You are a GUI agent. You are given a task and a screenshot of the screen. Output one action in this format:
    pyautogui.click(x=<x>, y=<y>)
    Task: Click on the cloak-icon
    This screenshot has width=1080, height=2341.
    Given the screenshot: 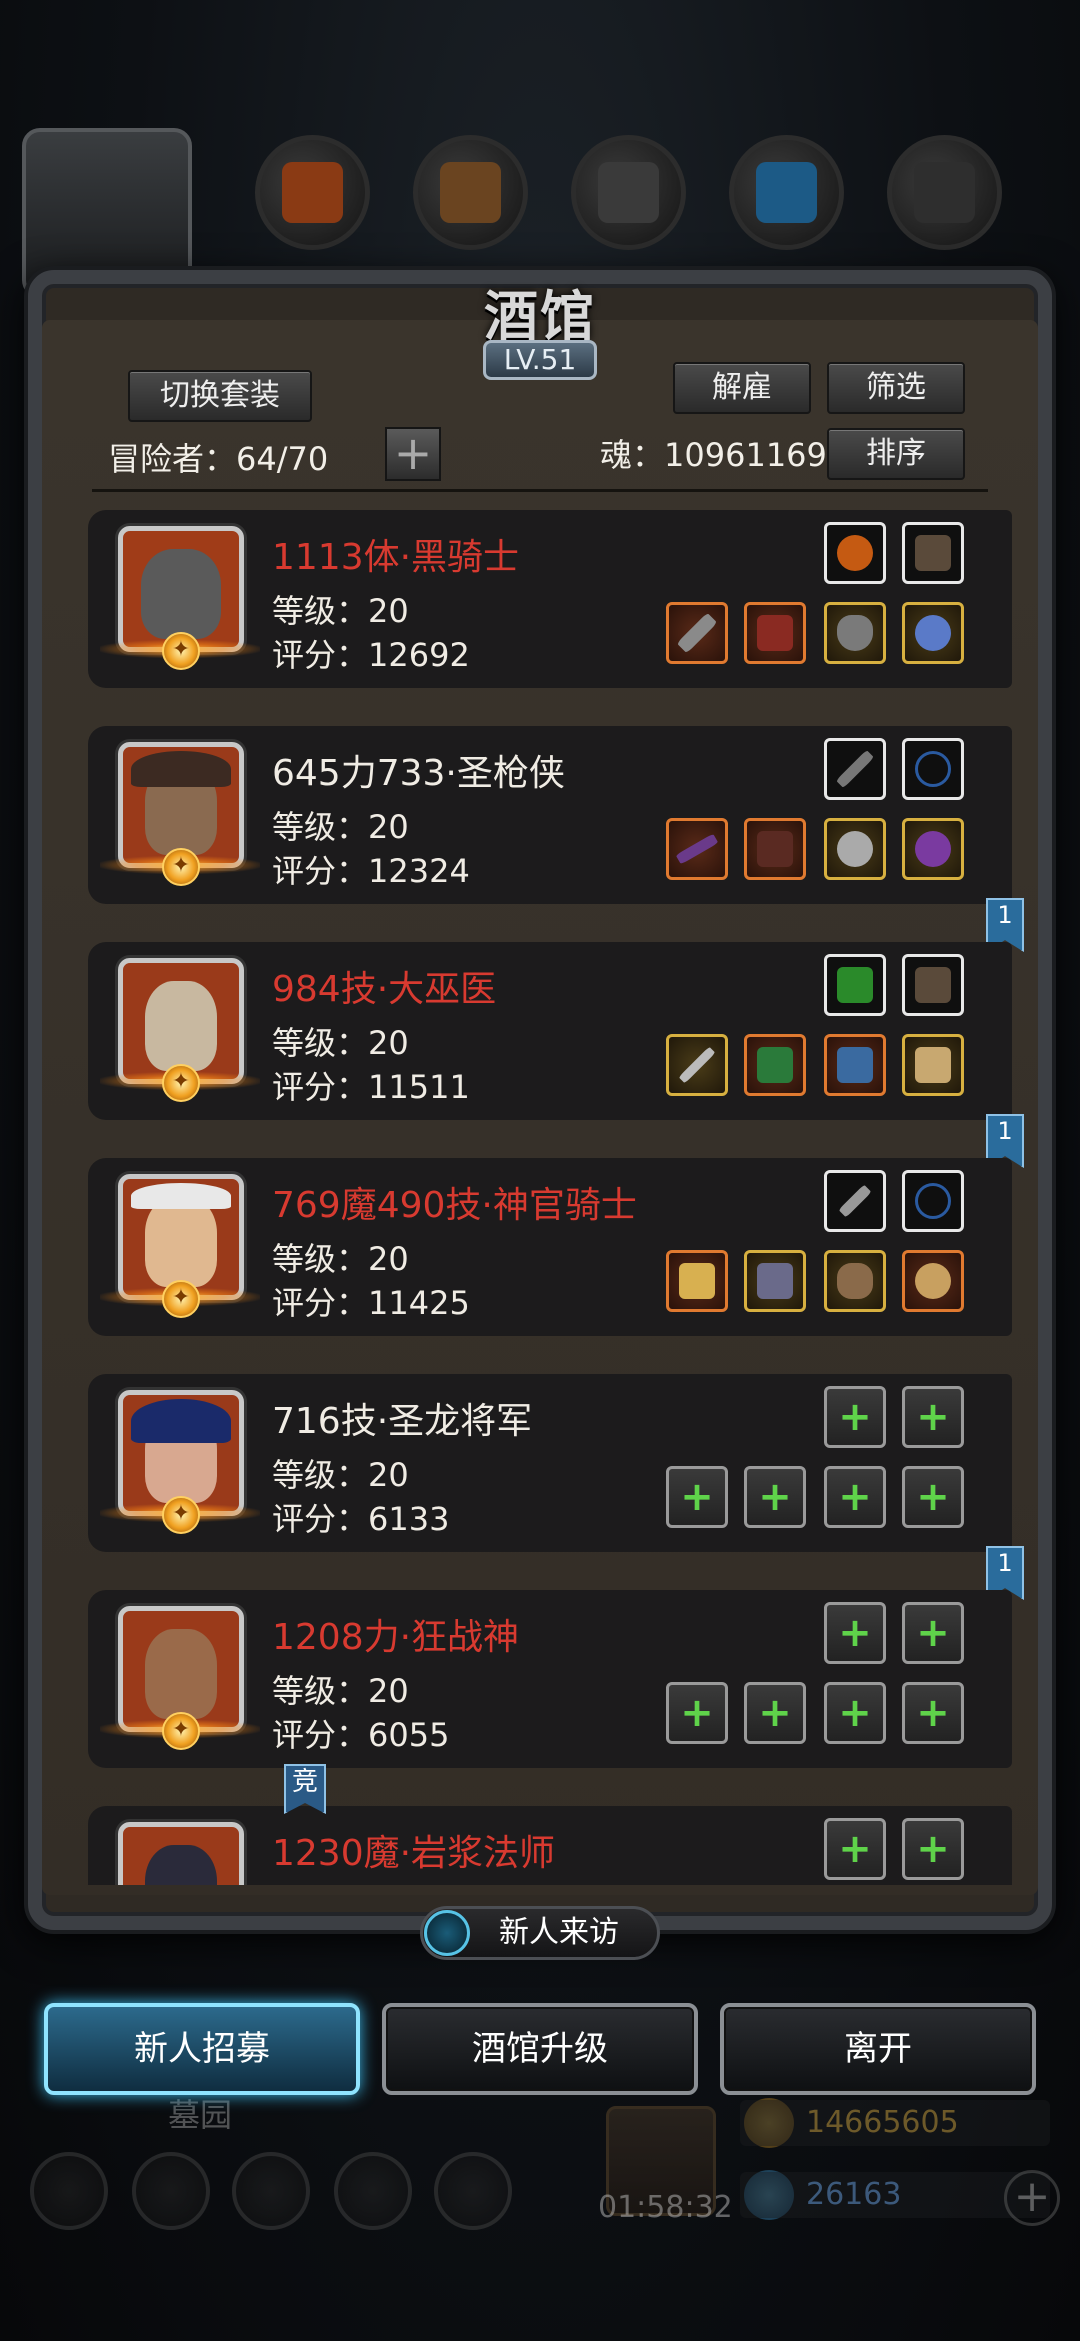 What is the action you would take?
    pyautogui.click(x=775, y=849)
    